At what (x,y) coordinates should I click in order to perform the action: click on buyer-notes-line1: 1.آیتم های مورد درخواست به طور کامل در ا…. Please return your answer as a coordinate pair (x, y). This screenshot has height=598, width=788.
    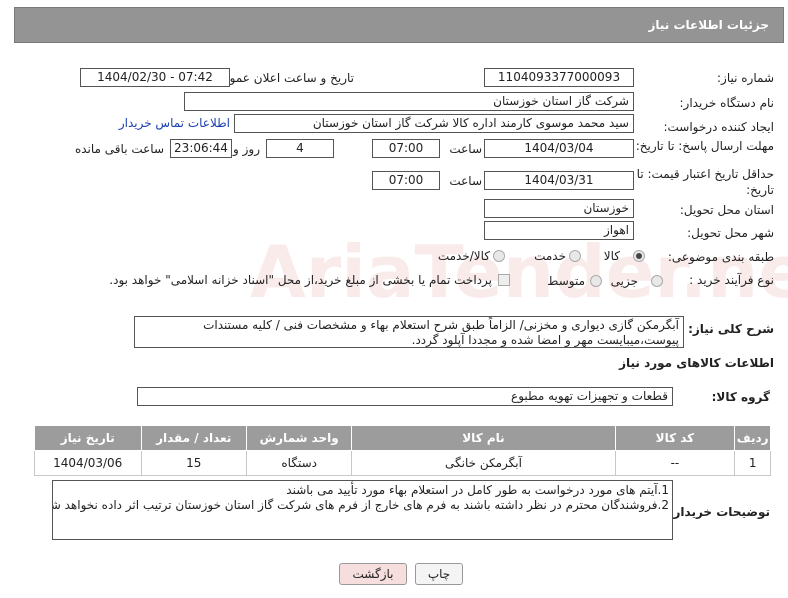
    Looking at the image, I should click on (477, 490).